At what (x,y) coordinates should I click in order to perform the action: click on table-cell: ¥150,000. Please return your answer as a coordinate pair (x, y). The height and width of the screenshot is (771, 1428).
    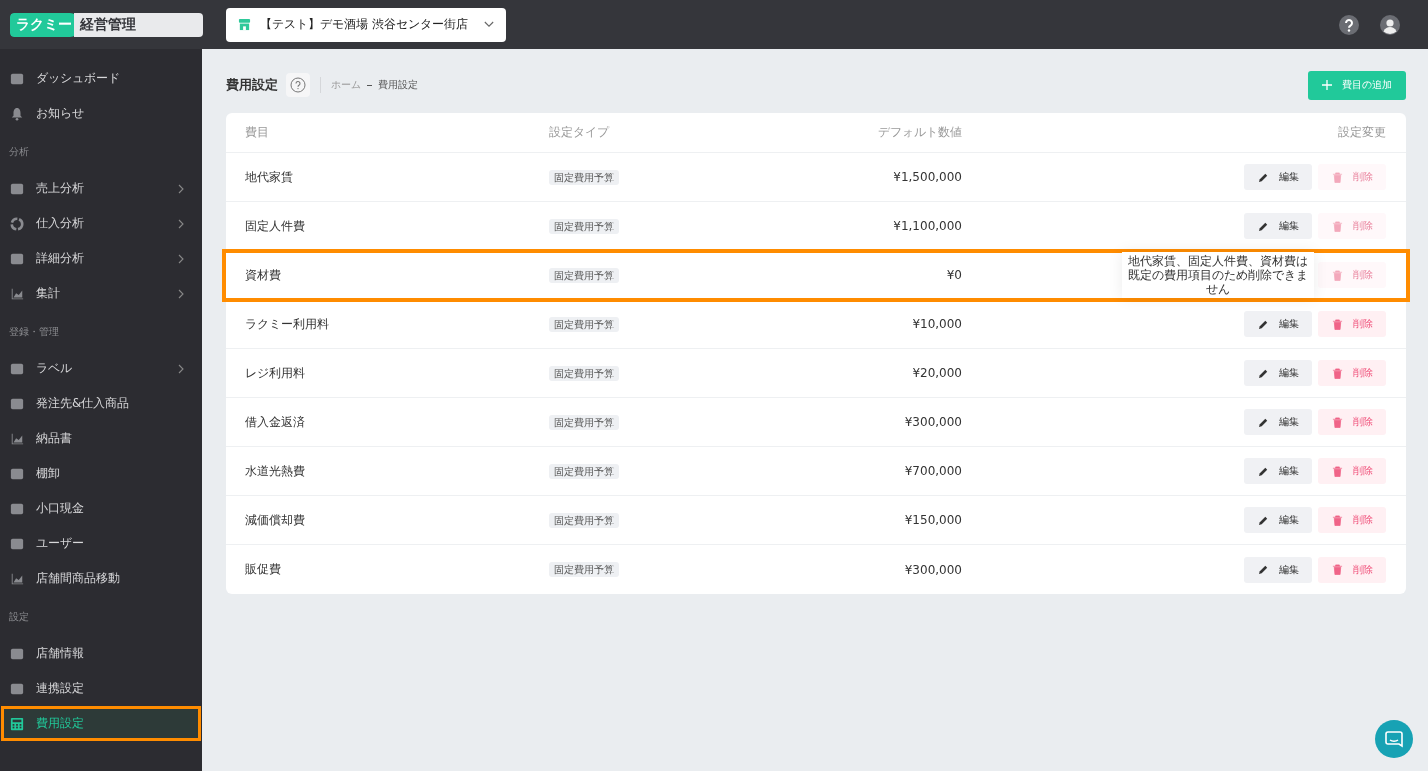
    Looking at the image, I should click on (933, 520).